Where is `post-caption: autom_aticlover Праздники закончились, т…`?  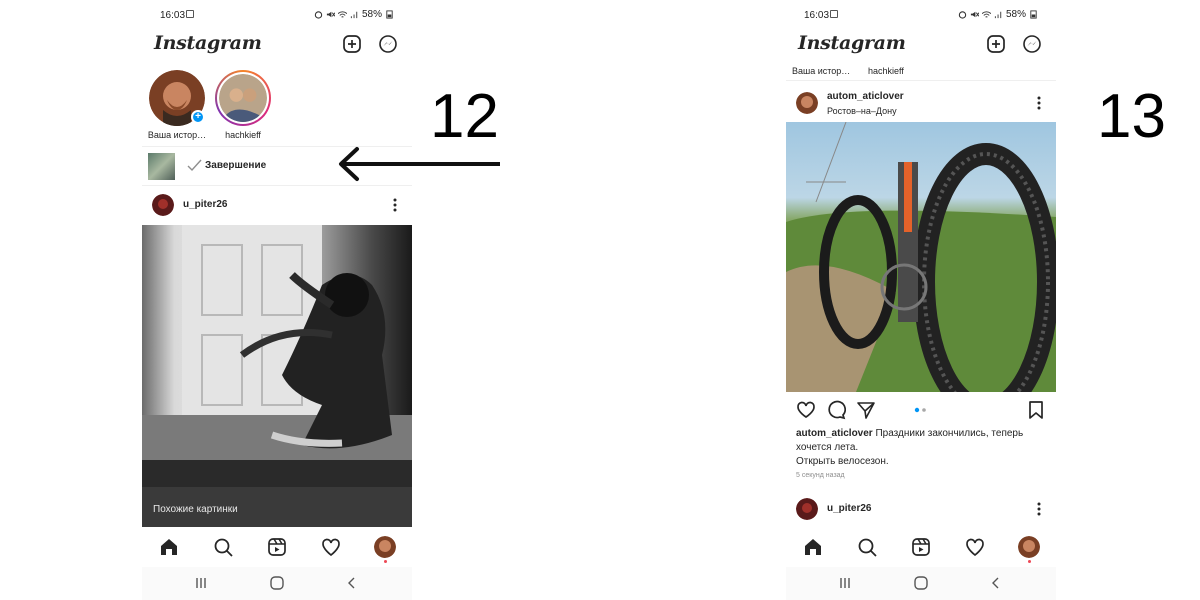 post-caption: autom_aticlover Праздники закончились, т… is located at coordinates (921, 448).